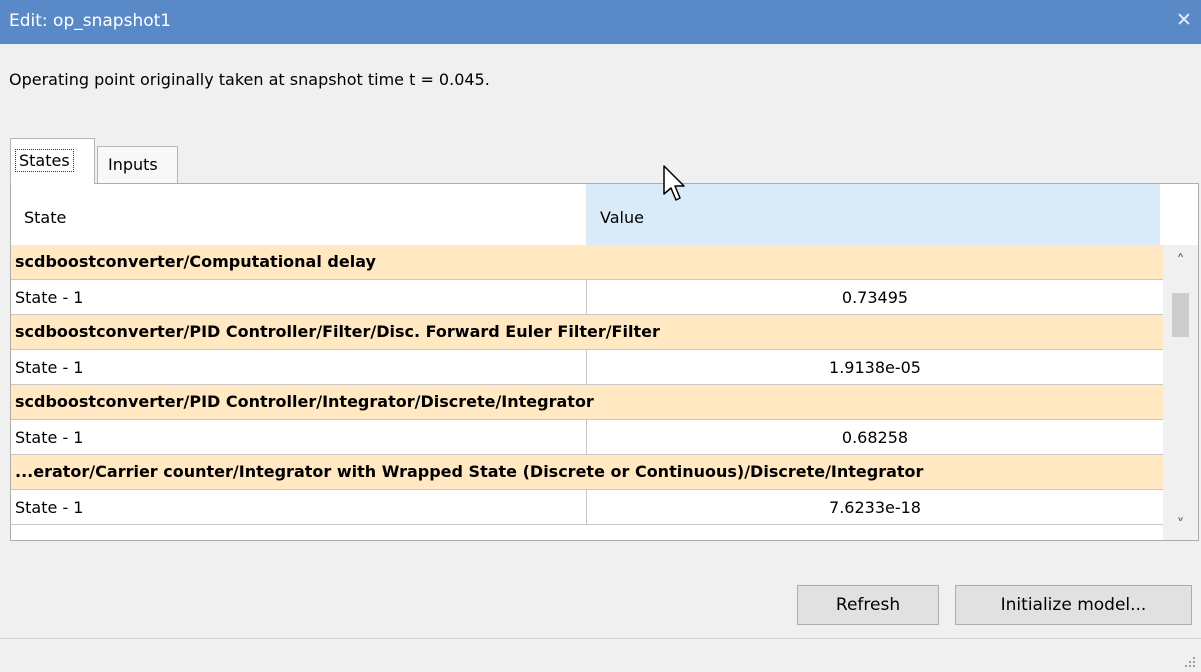  I want to click on status-bar, so click(600, 655).